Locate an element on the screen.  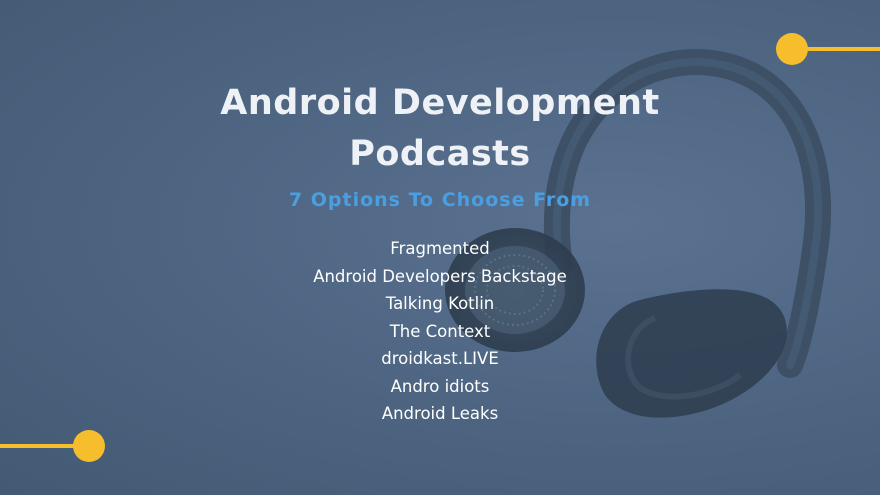
subtitle: 7 Options To Choose From is located at coordinates (440, 200).